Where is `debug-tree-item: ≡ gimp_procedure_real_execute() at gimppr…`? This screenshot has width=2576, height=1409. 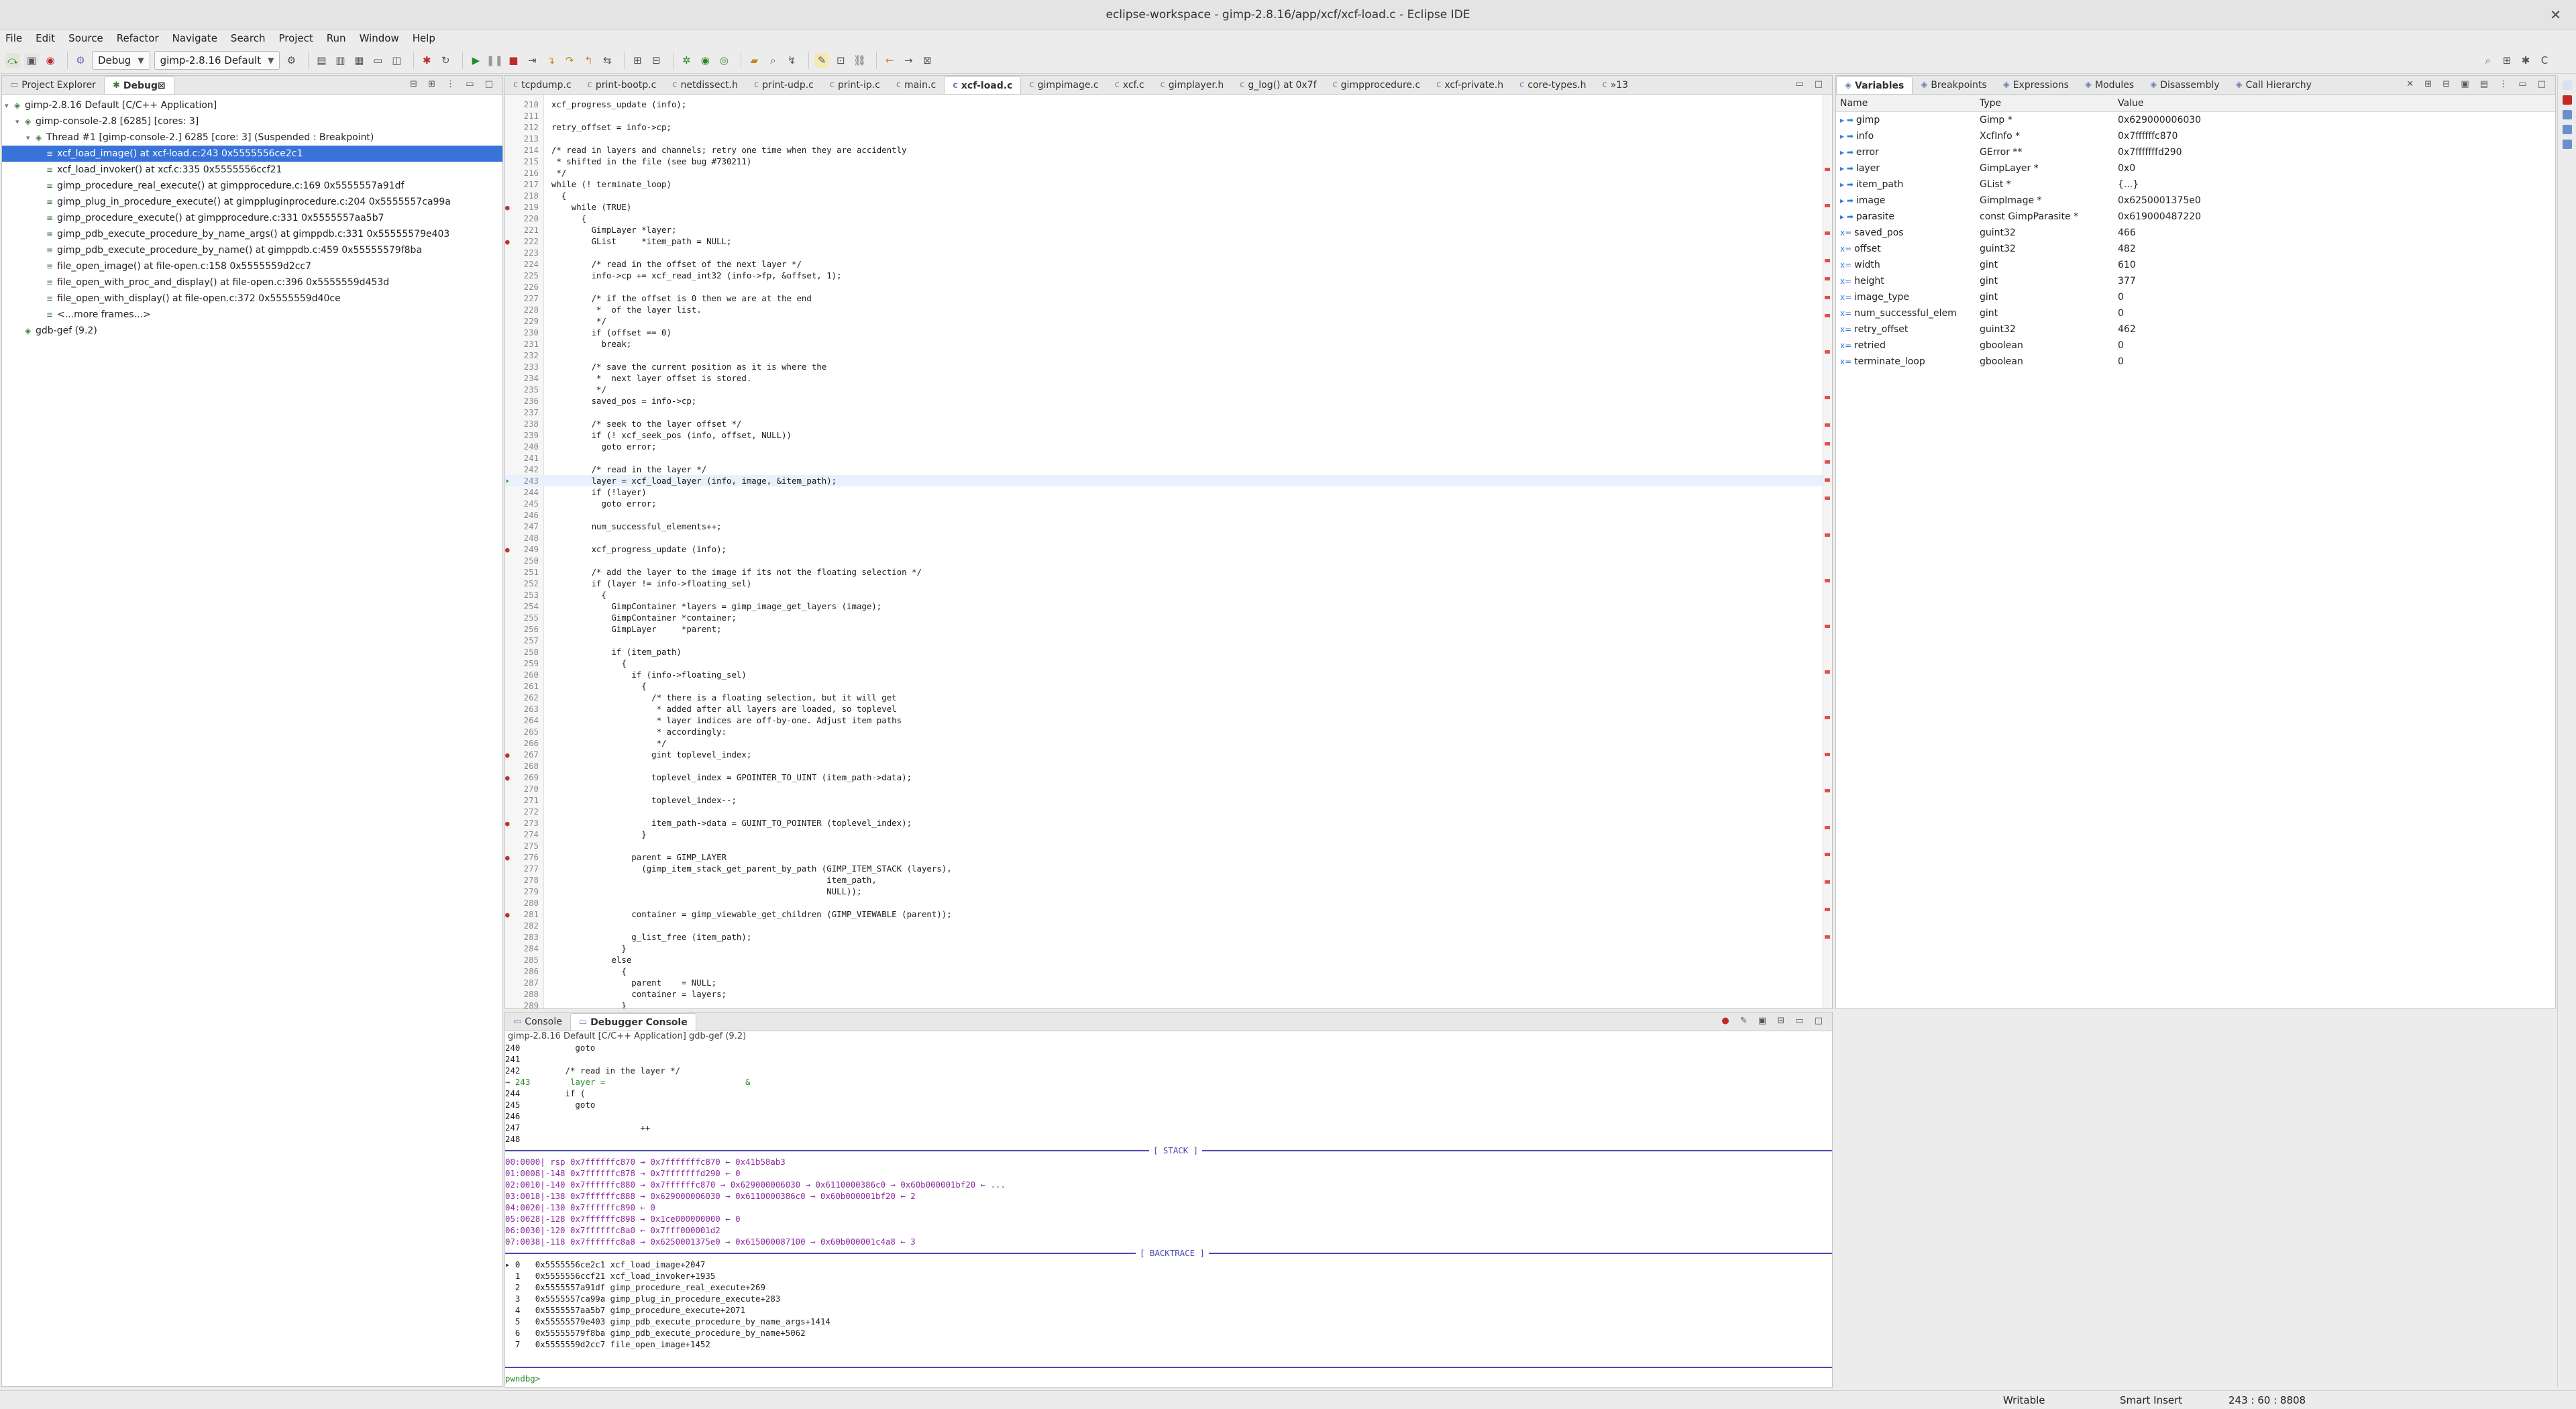
debug-tree-item: ≡ gimp_procedure_real_execute() at gimppr… is located at coordinates (252, 186).